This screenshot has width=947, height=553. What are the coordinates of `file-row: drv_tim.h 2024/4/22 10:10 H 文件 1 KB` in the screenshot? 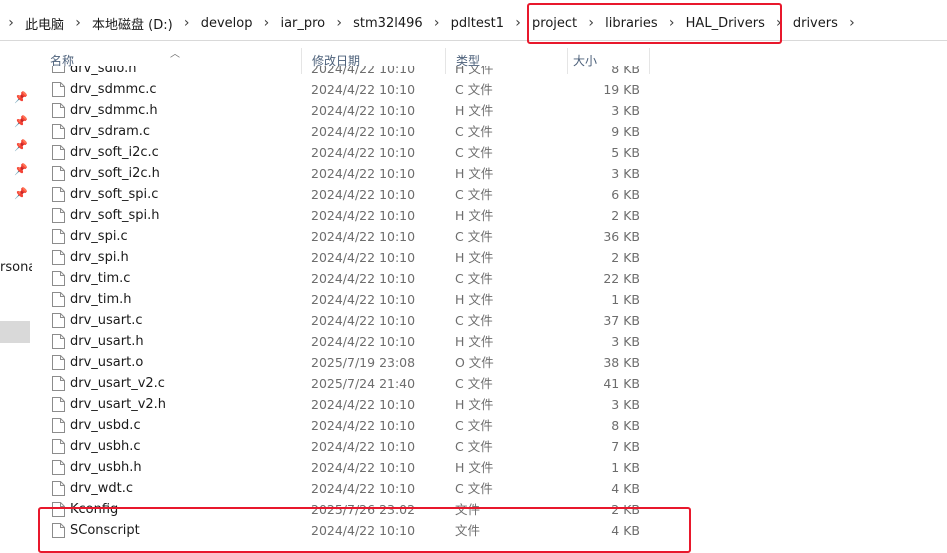 It's located at (345, 299).